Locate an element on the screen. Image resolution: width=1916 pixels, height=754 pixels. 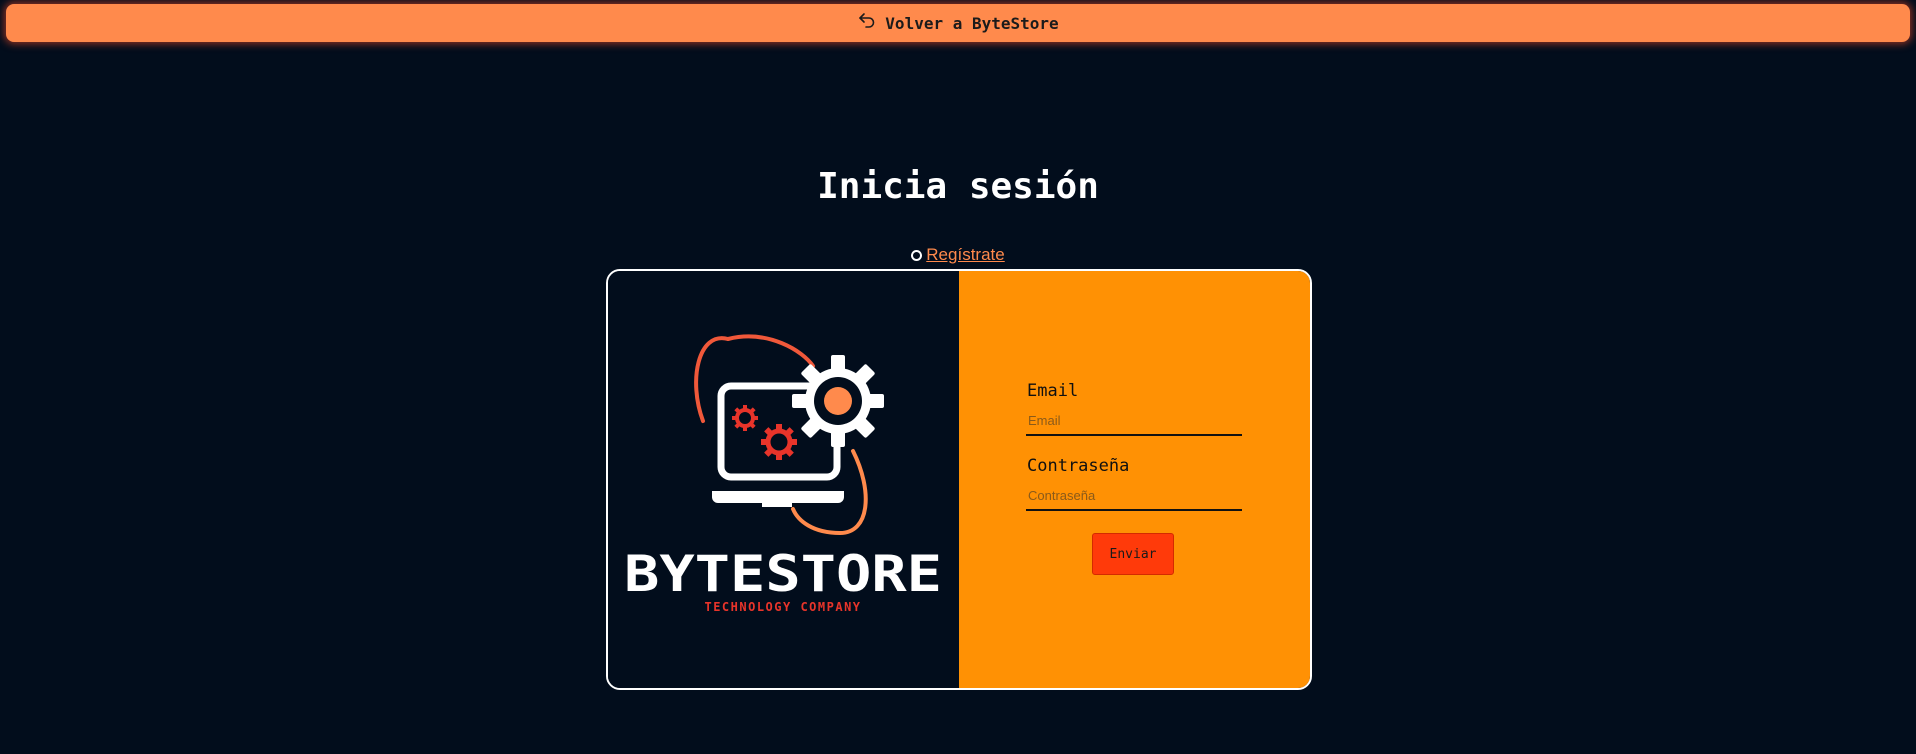
email-field is located at coordinates (1134, 421).